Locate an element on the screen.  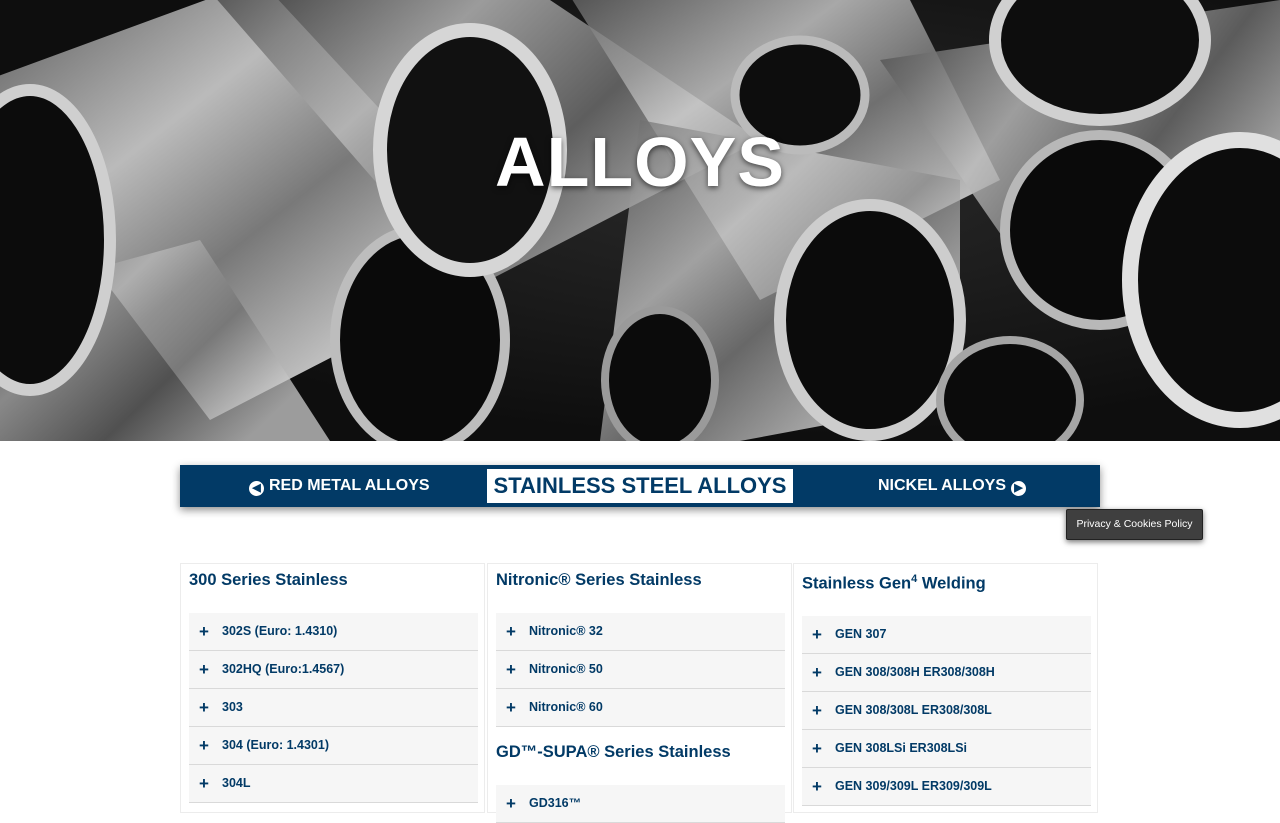
prev-category-link: ◀ RED METAL ALLOYS is located at coordinates (339, 486).